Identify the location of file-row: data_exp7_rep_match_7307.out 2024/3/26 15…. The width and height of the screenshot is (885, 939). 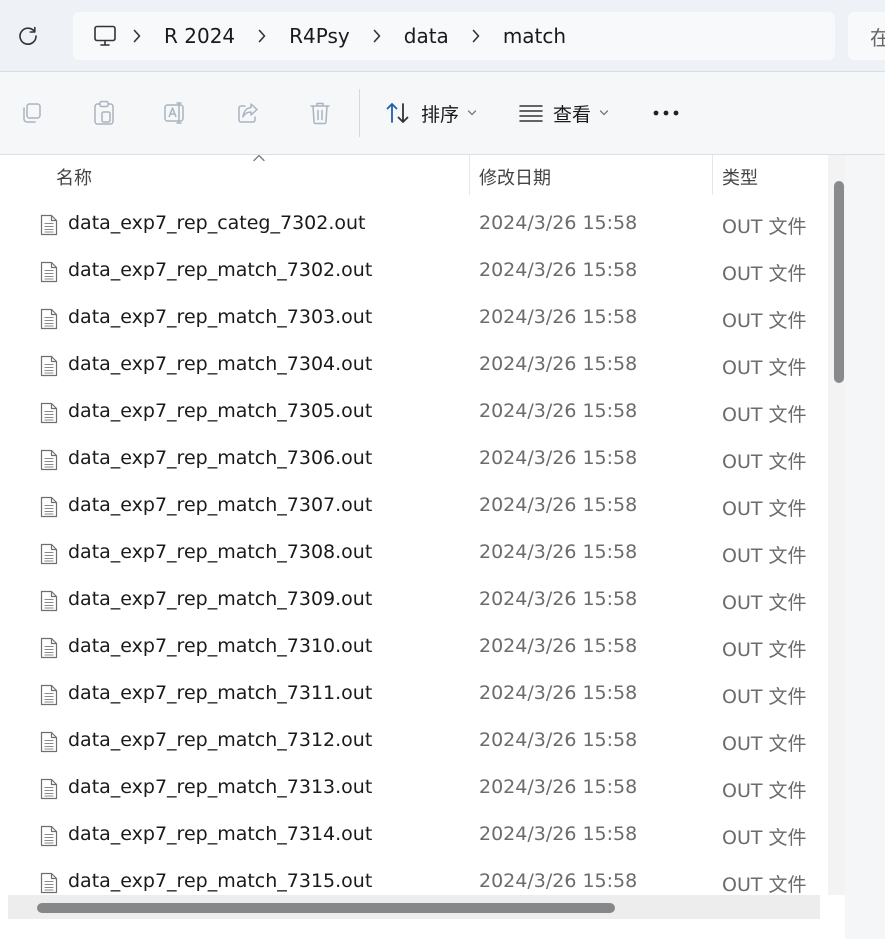
(418, 506).